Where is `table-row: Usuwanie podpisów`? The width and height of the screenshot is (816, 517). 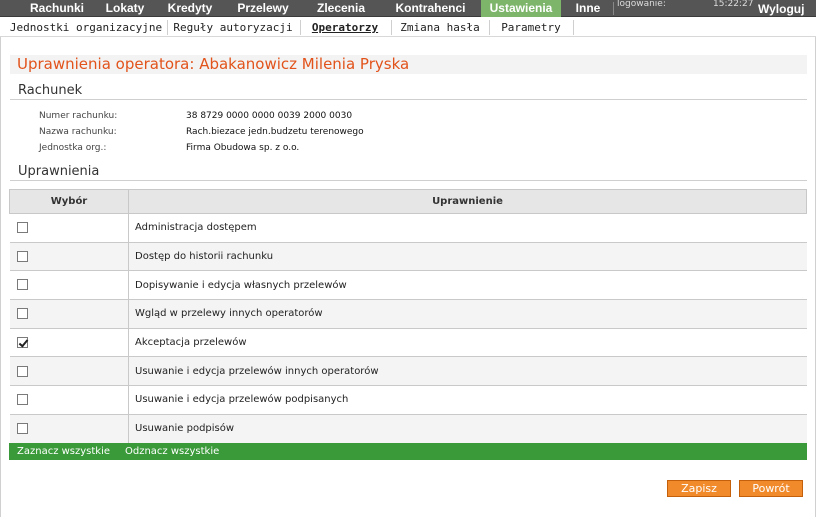 table-row: Usuwanie podpisów is located at coordinates (408, 429).